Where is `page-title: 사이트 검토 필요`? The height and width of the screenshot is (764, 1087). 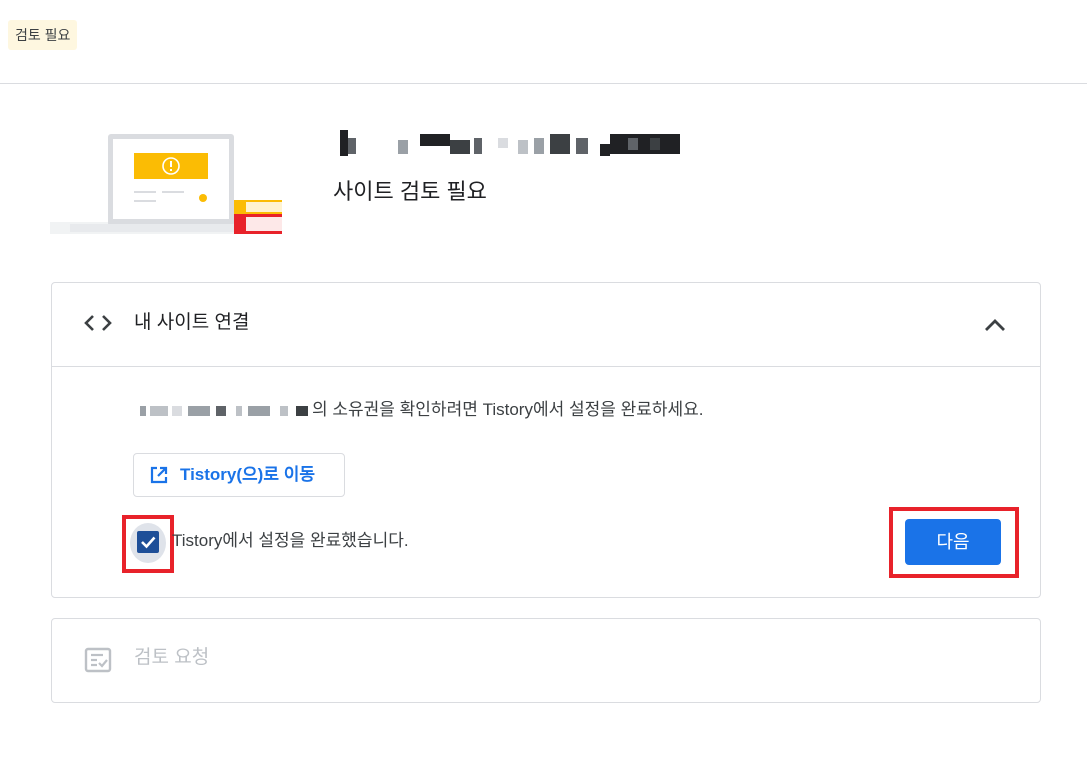
page-title: 사이트 검토 필요 is located at coordinates (410, 191).